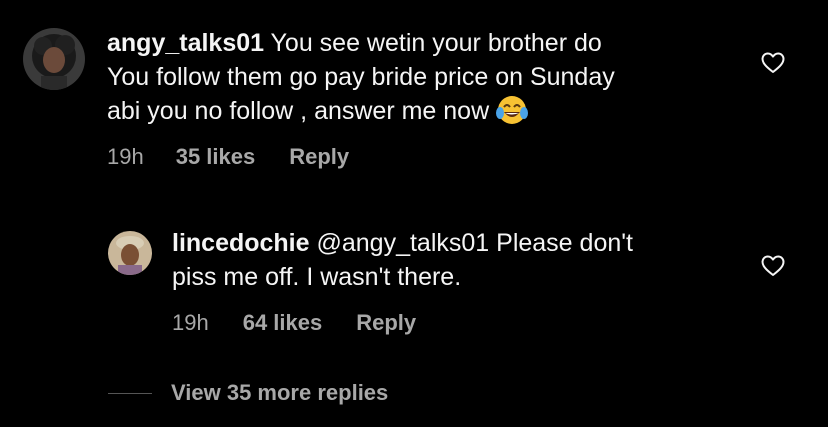  I want to click on comment-meta: 19h 64 likes Reply, so click(294, 323).